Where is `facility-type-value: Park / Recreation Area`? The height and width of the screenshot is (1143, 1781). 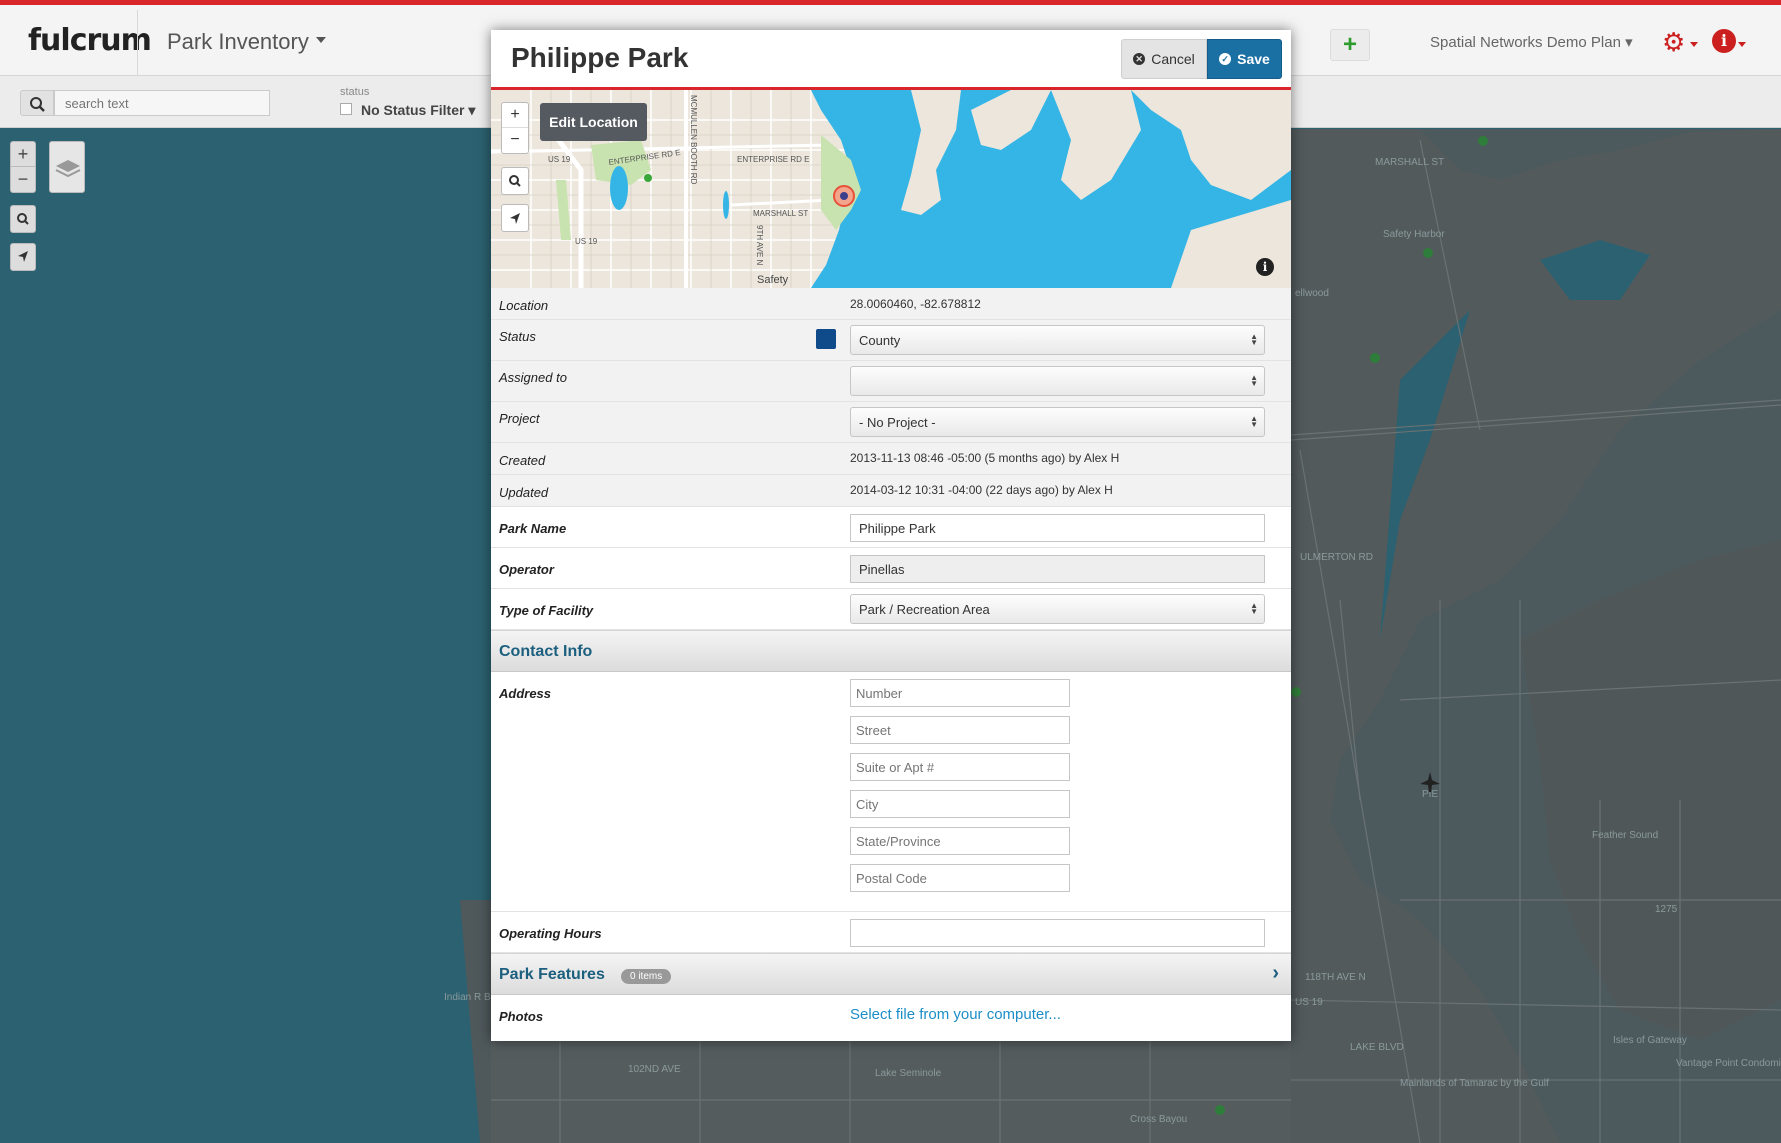 facility-type-value: Park / Recreation Area is located at coordinates (924, 609).